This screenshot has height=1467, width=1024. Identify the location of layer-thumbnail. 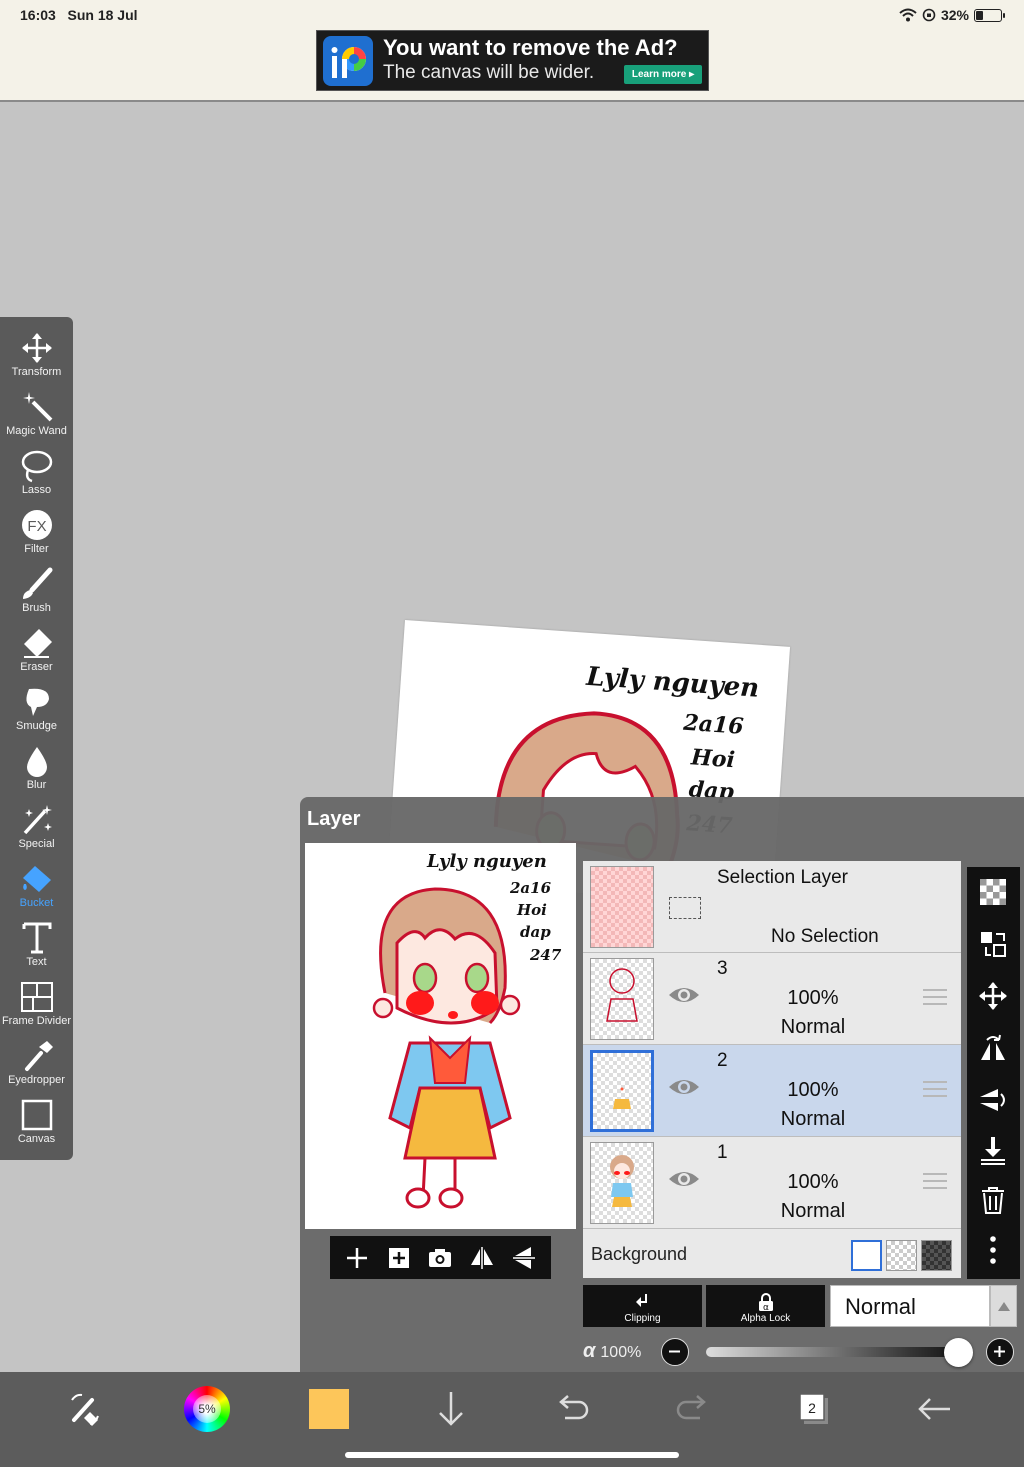
(622, 1091).